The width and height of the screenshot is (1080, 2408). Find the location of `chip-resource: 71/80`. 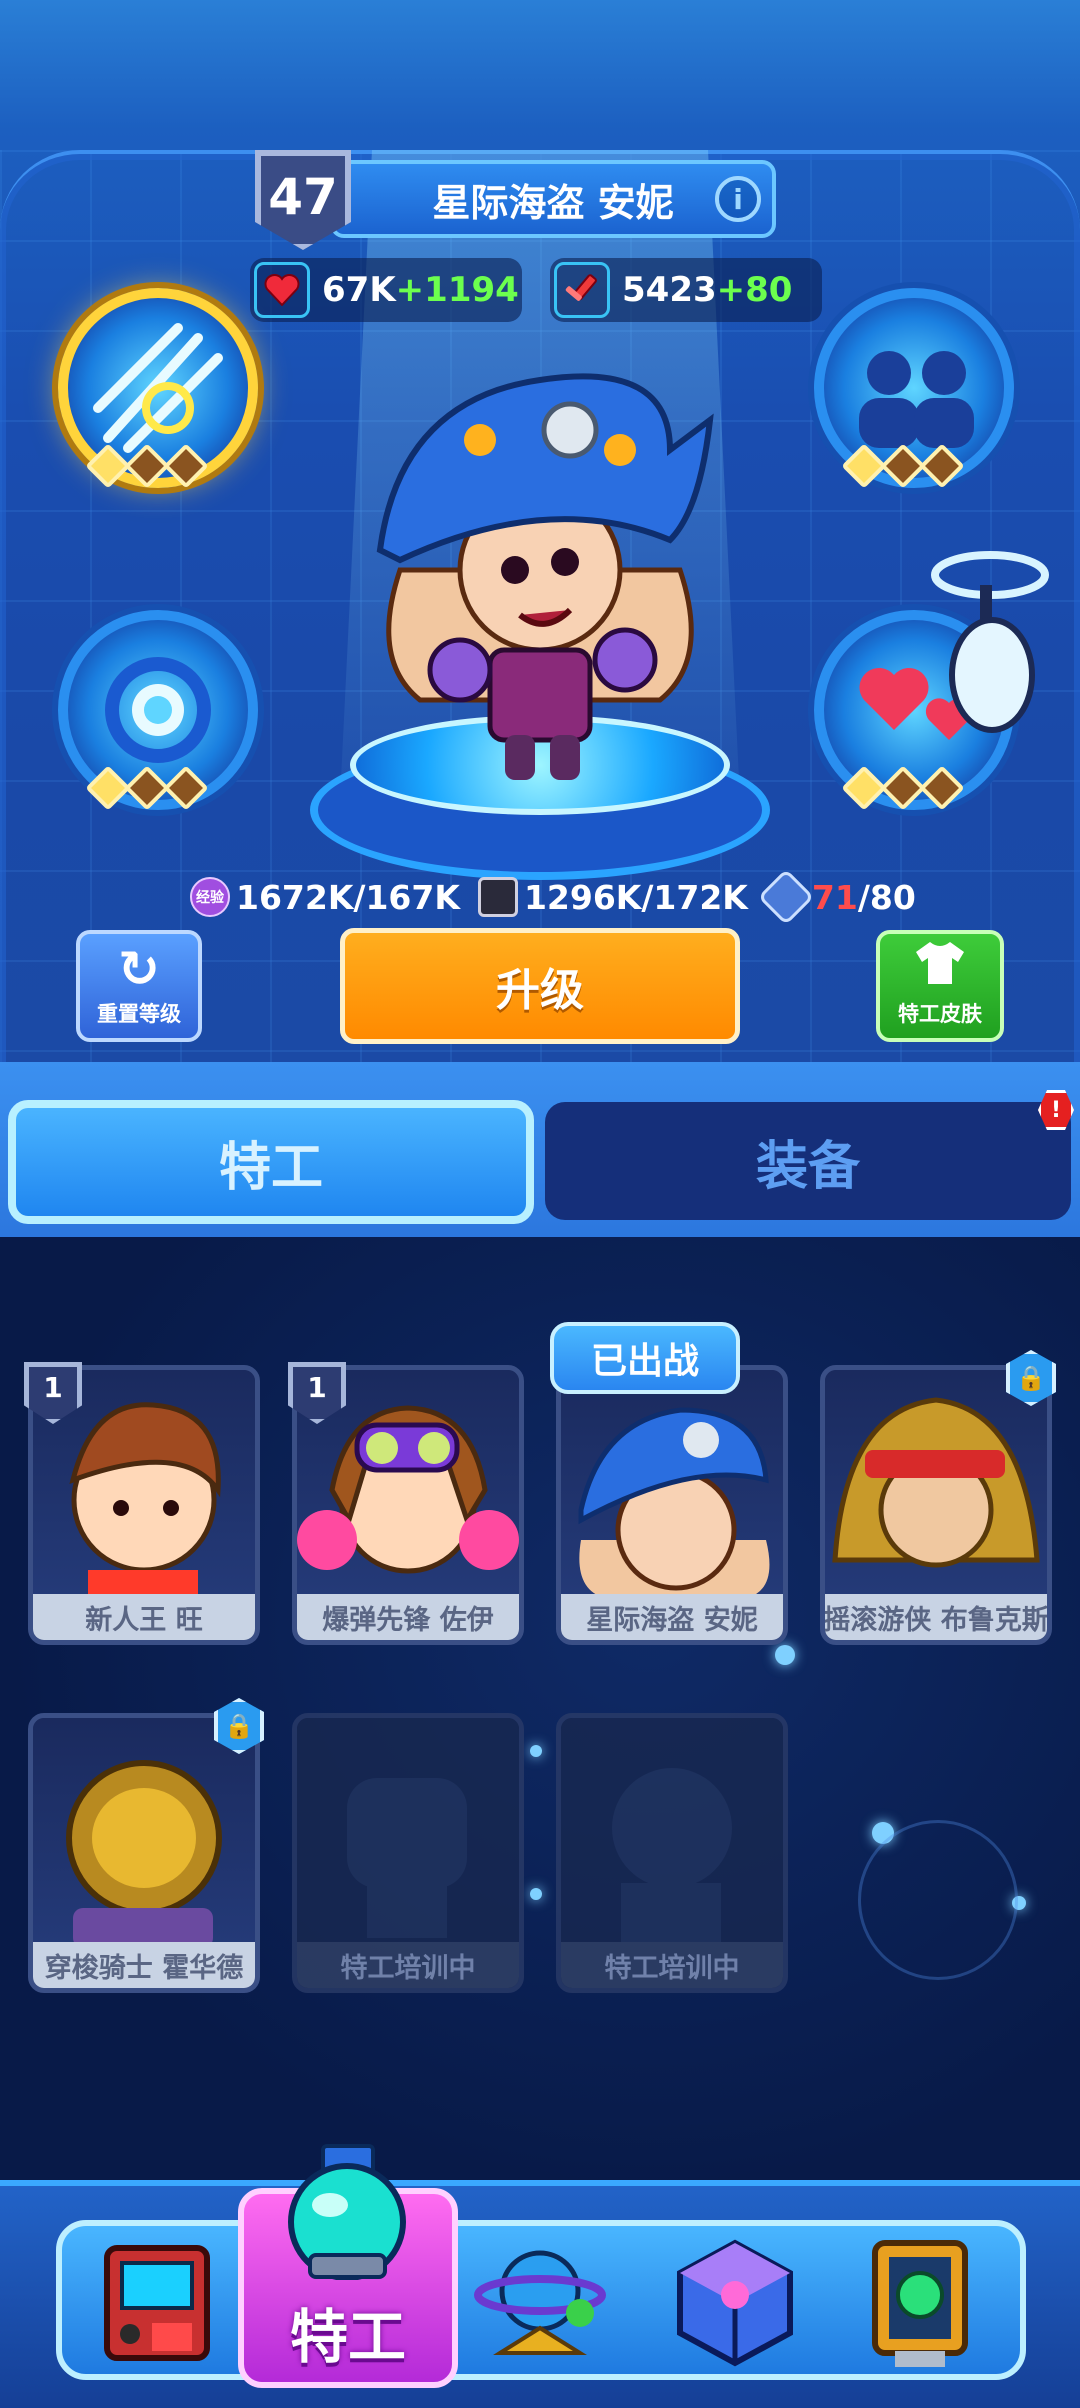

chip-resource: 71/80 is located at coordinates (836, 897).